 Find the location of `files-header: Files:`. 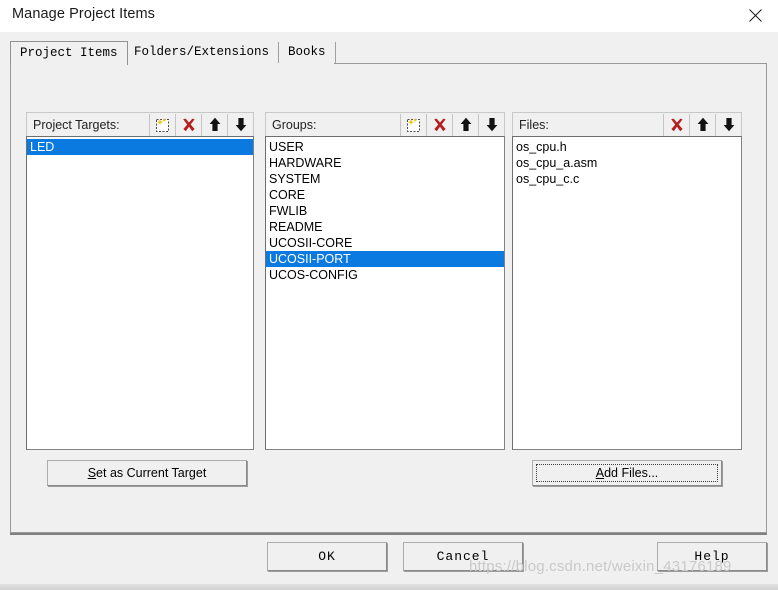

files-header: Files: is located at coordinates (627, 124).